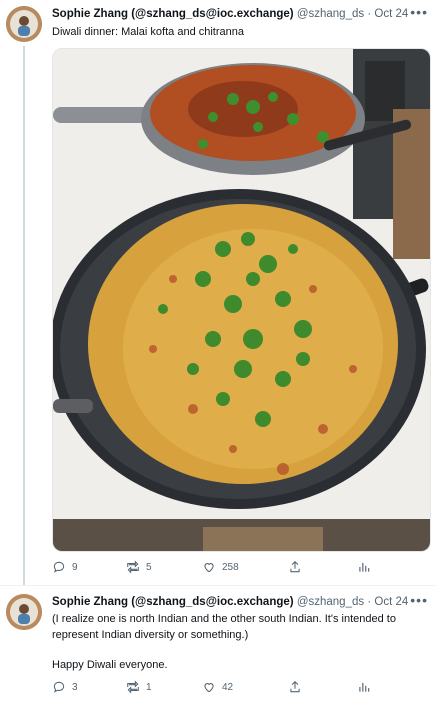  I want to click on tweet-text: Diwali dinner: Malai kofta and chitranna, so click(148, 32).